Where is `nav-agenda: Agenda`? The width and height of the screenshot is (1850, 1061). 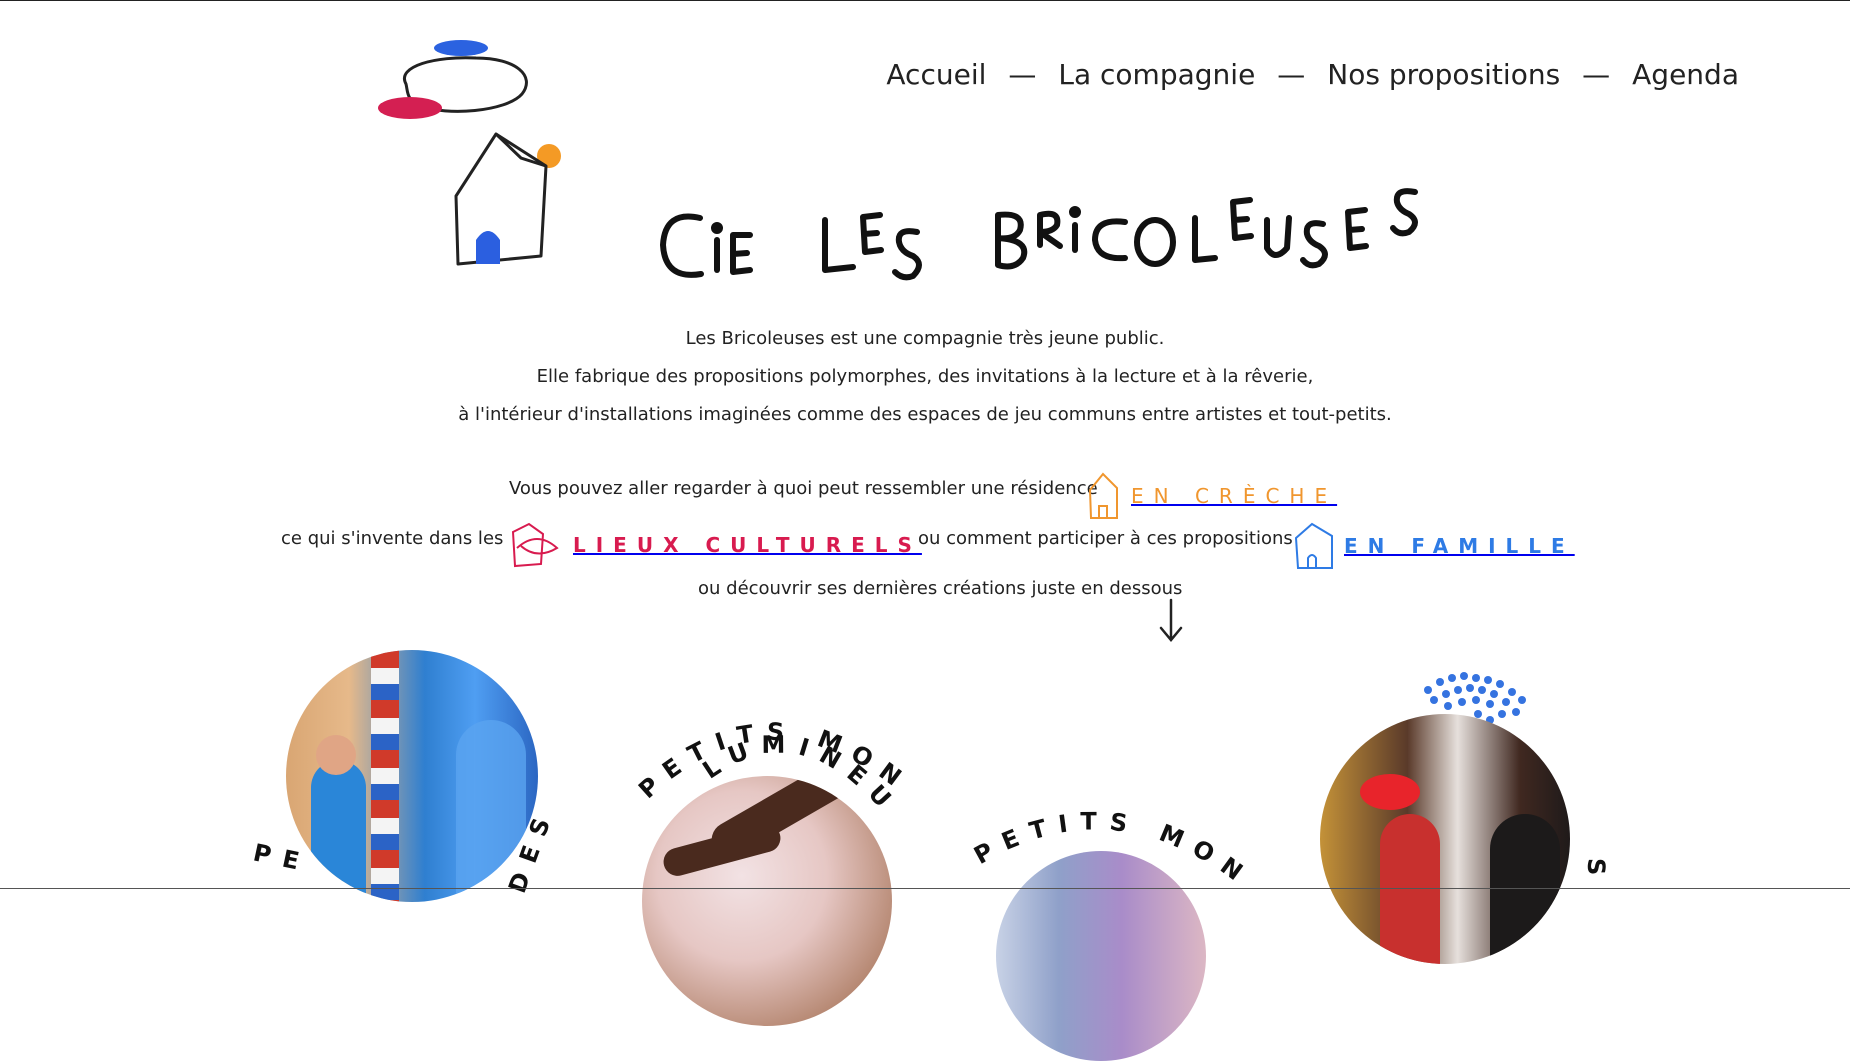
nav-agenda: Agenda is located at coordinates (1685, 74).